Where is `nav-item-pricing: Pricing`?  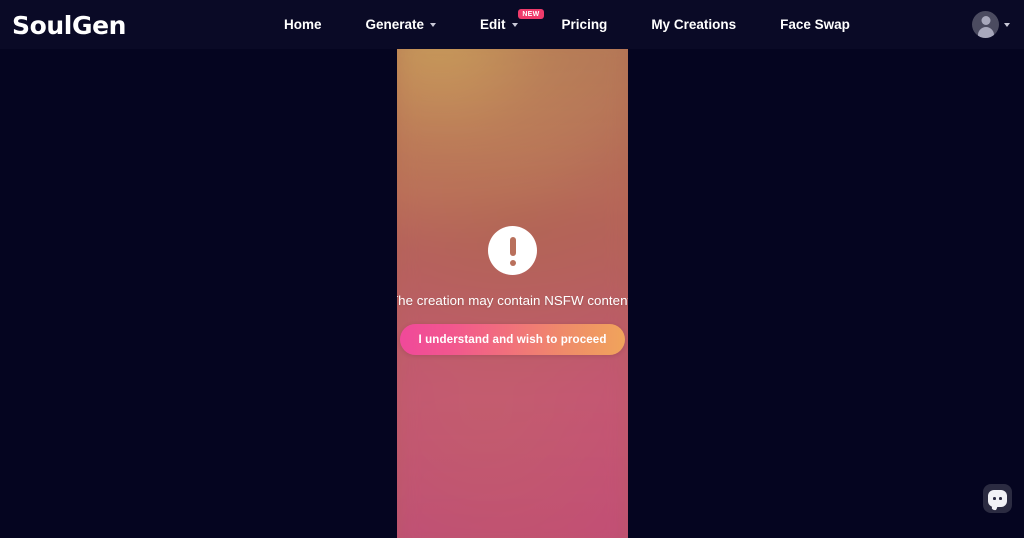 nav-item-pricing: Pricing is located at coordinates (585, 24).